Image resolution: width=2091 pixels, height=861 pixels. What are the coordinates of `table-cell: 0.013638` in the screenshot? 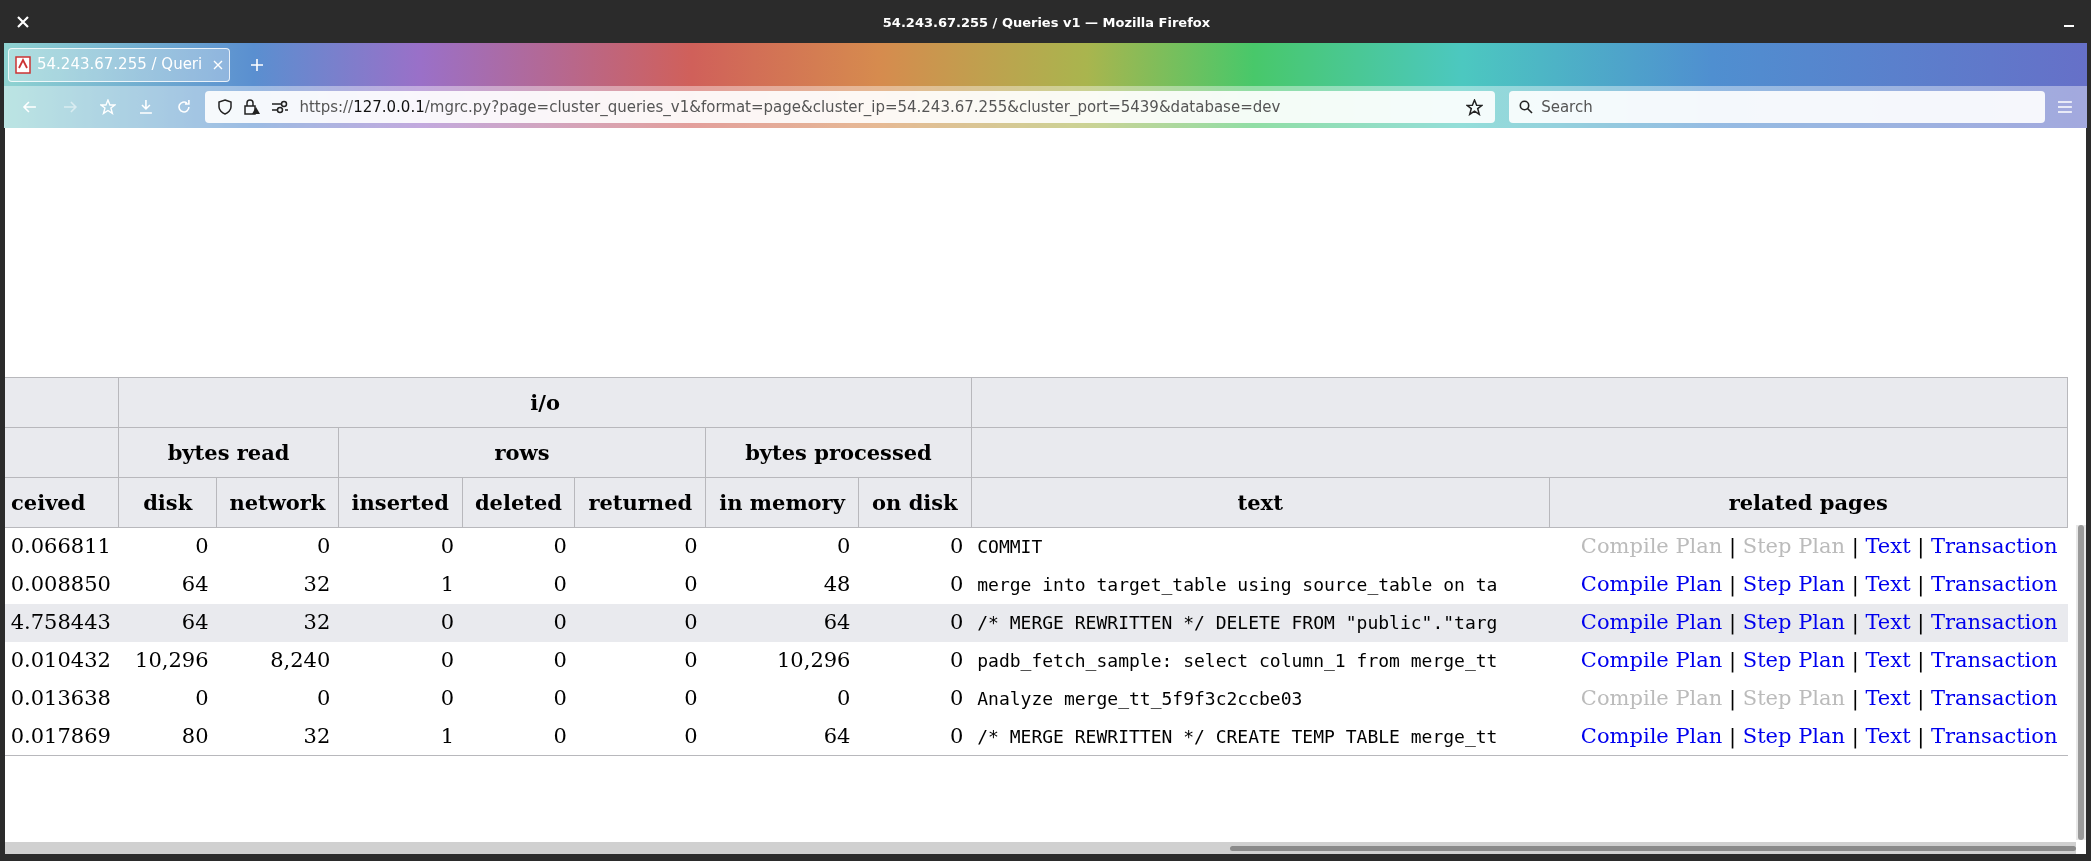 It's located at (60, 697).